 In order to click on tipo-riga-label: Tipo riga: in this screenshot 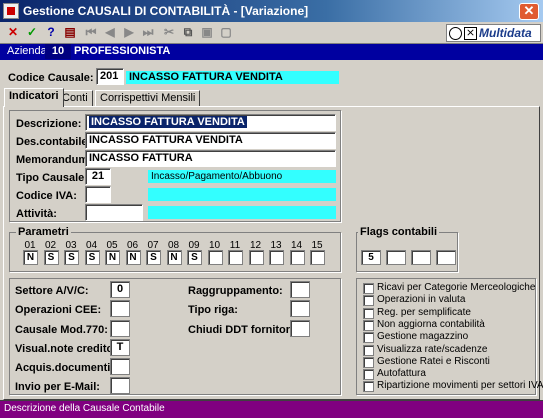, I will do `click(213, 310)`.